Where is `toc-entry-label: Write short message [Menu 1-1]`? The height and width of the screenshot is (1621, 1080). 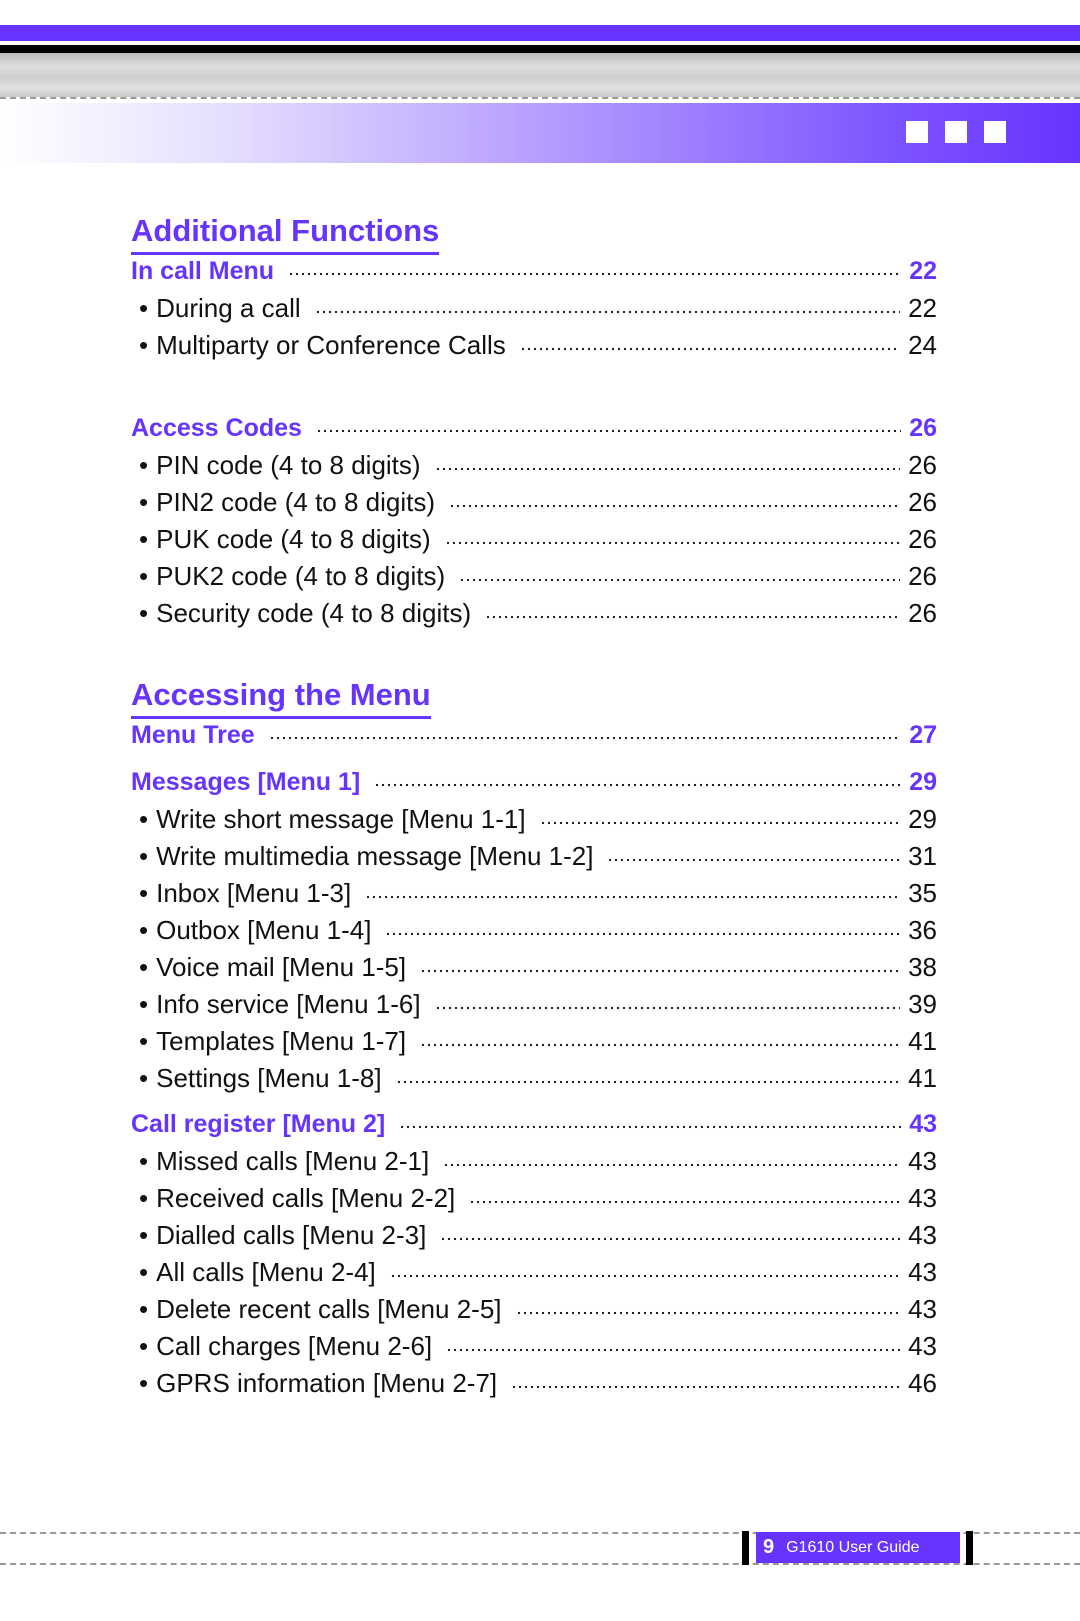
toc-entry-label: Write short message [Menu 1-1] is located at coordinates (341, 819).